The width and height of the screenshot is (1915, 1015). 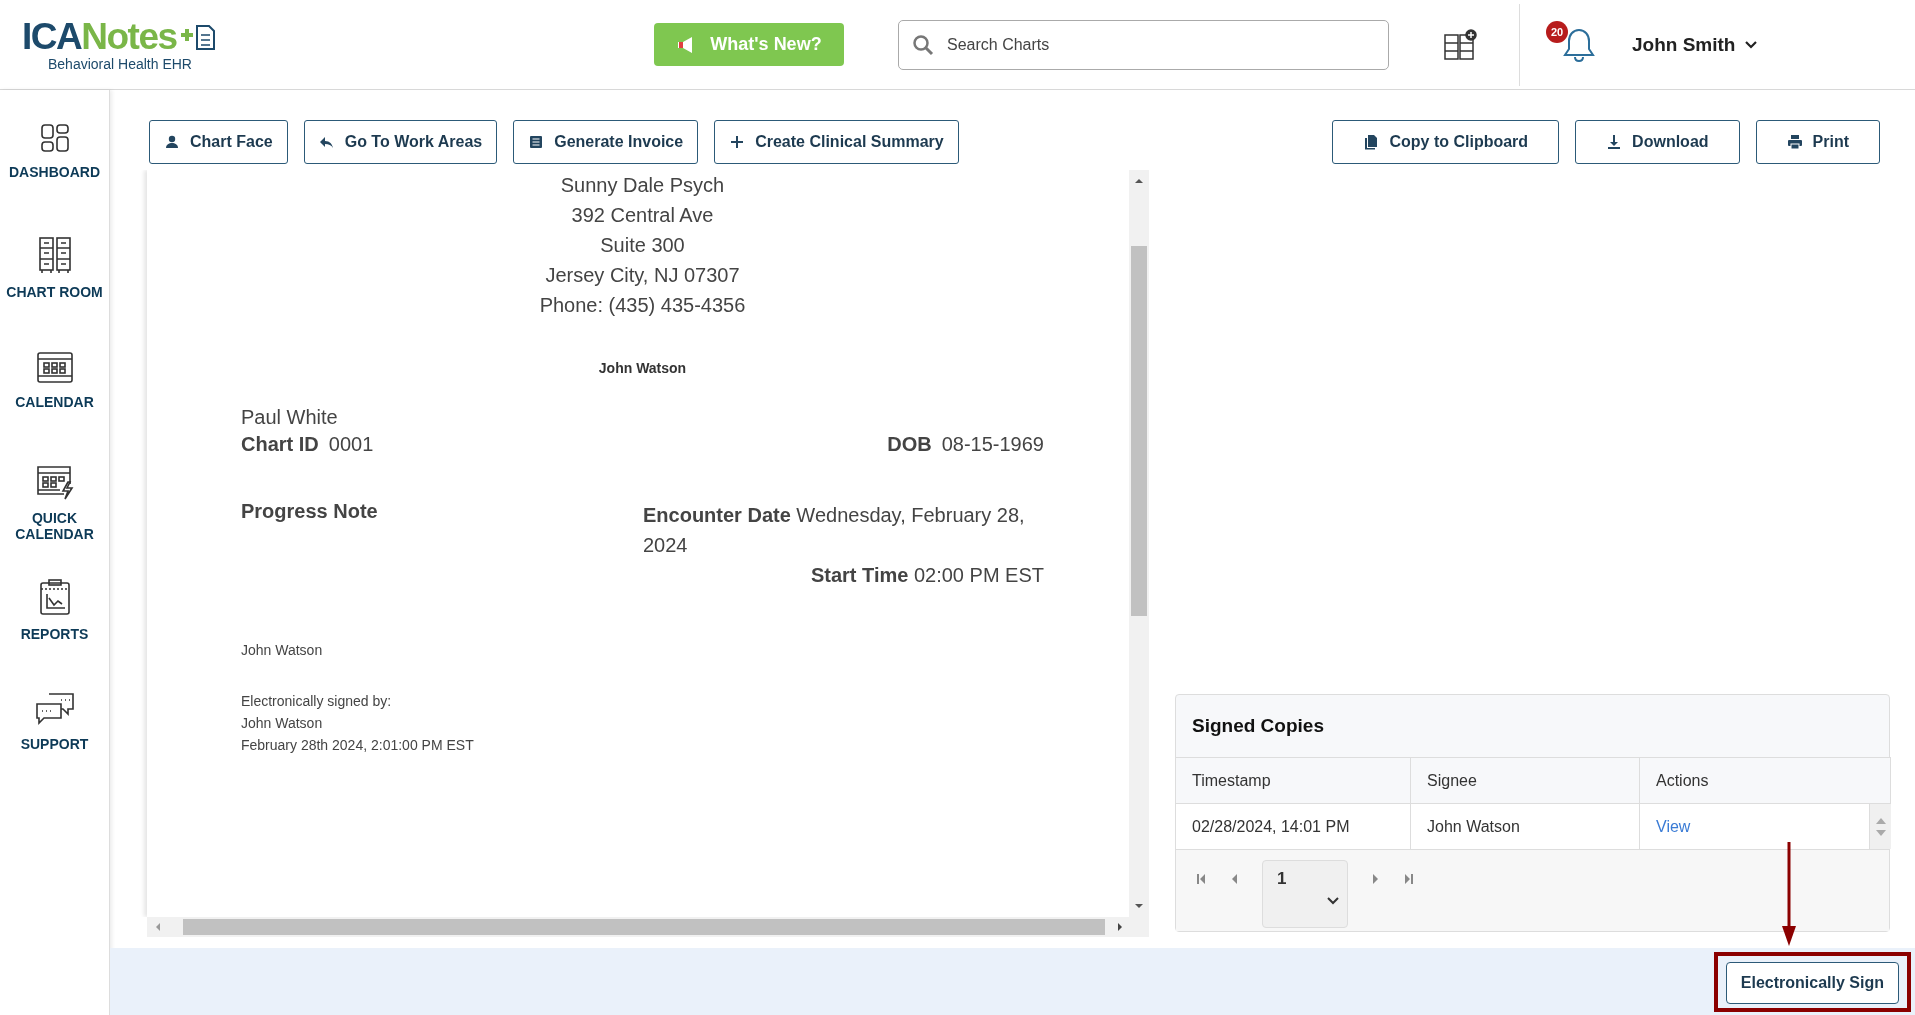 What do you see at coordinates (54, 179) in the screenshot?
I see `sidebar-item: DASHBOARD` at bounding box center [54, 179].